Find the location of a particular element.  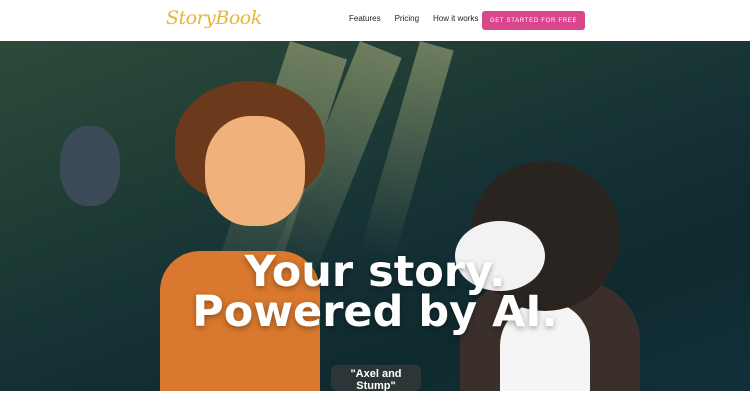

storybook-logo: StoryBook is located at coordinates (214, 18).